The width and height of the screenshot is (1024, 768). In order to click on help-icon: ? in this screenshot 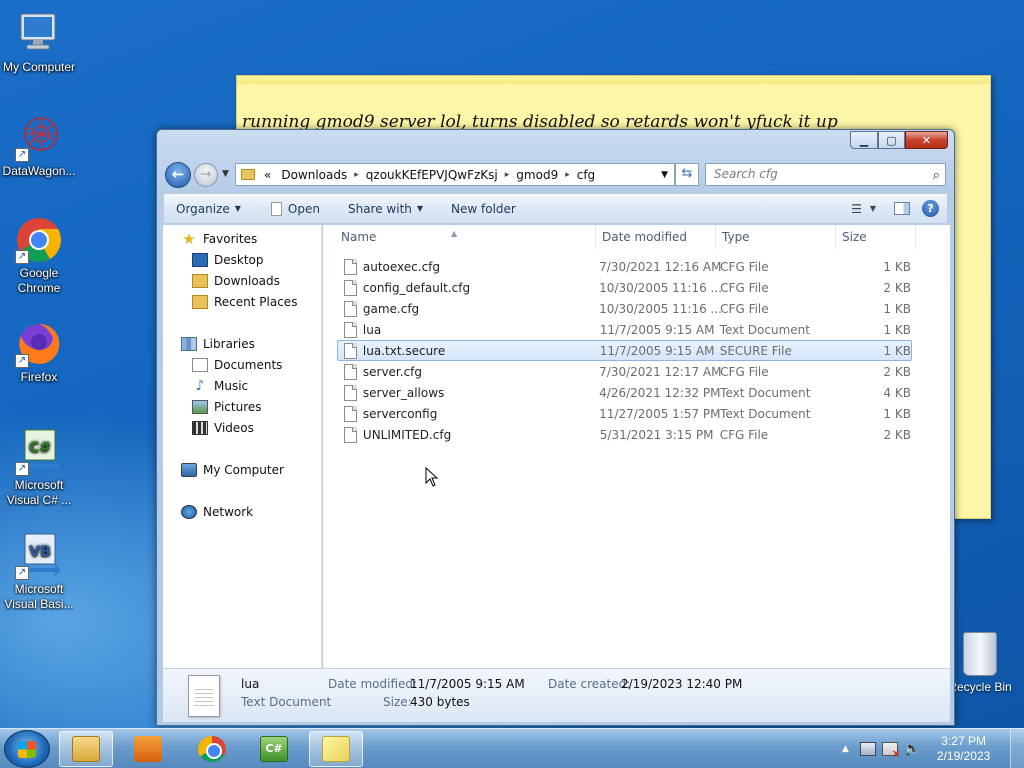, I will do `click(930, 208)`.